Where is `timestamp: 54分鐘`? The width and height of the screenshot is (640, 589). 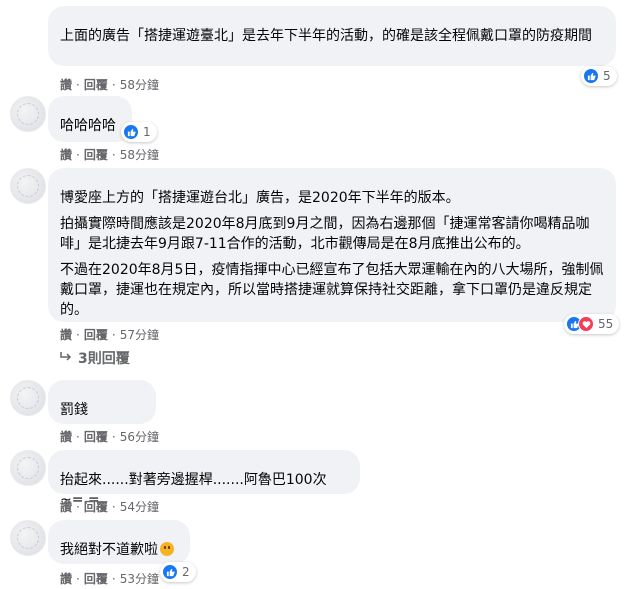
timestamp: 54分鐘 is located at coordinates (139, 507).